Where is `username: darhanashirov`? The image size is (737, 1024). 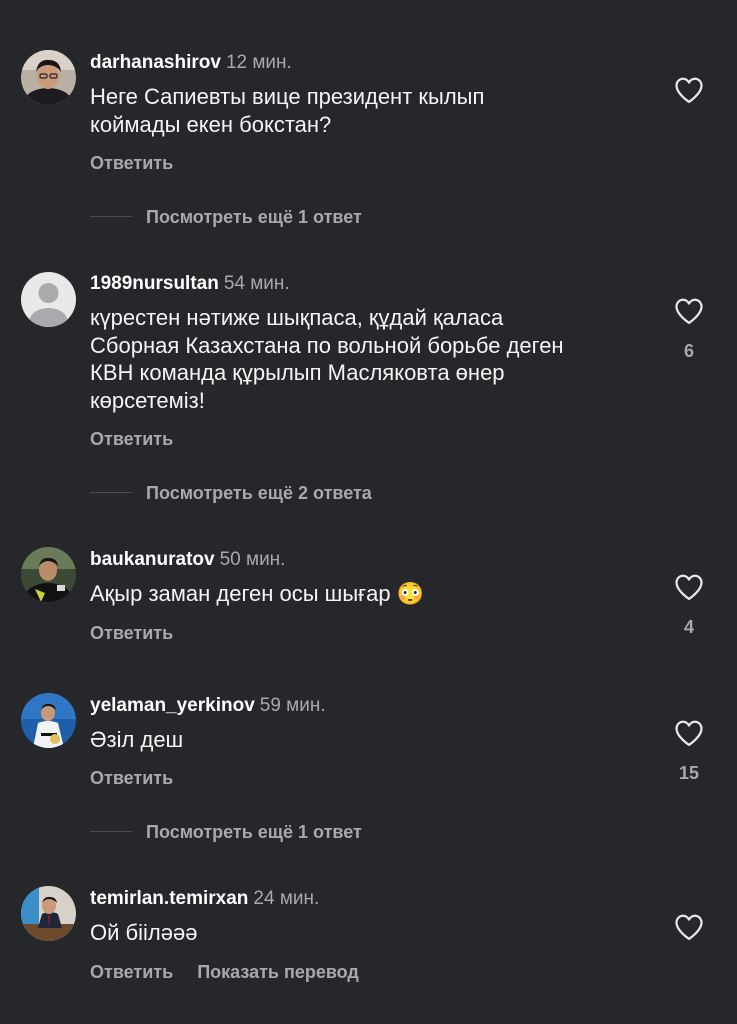
username: darhanashirov is located at coordinates (155, 62).